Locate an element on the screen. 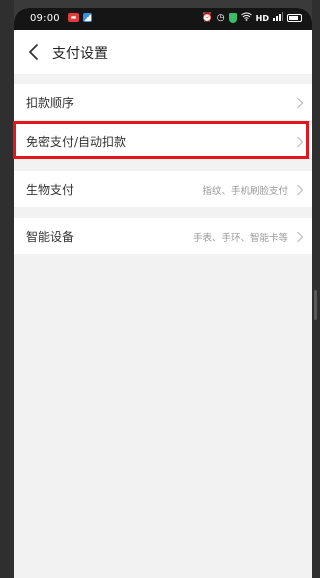 The image size is (320, 578). clock-icon: ◷ is located at coordinates (220, 18).